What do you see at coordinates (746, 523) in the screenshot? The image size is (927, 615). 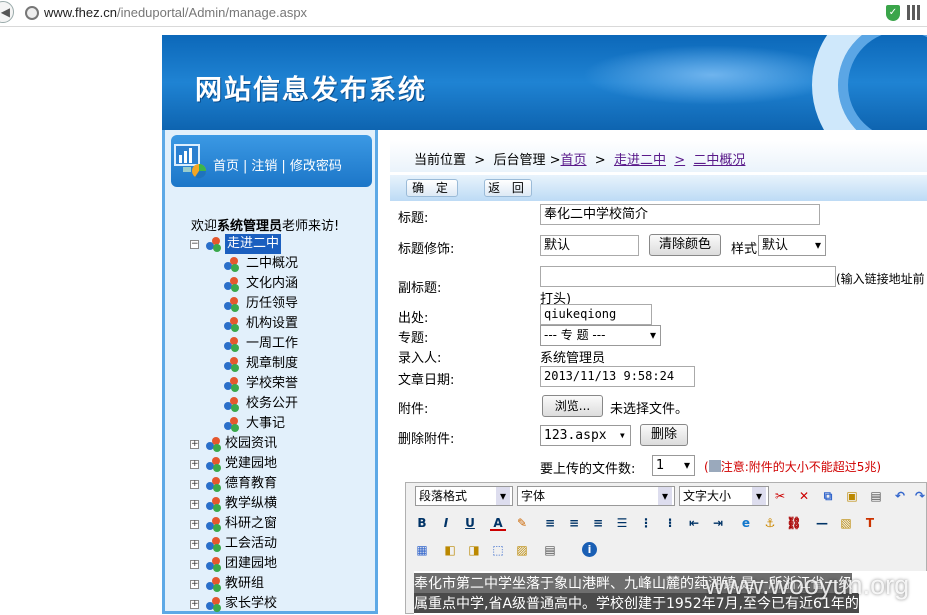 I see `insert-link-icon: e` at bounding box center [746, 523].